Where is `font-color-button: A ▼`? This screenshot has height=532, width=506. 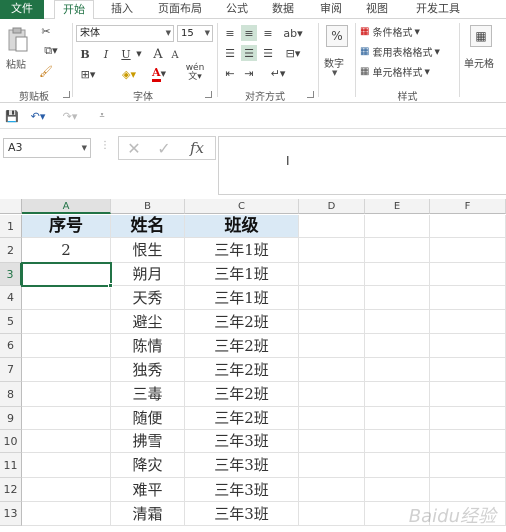 font-color-button: A ▼ is located at coordinates (159, 74).